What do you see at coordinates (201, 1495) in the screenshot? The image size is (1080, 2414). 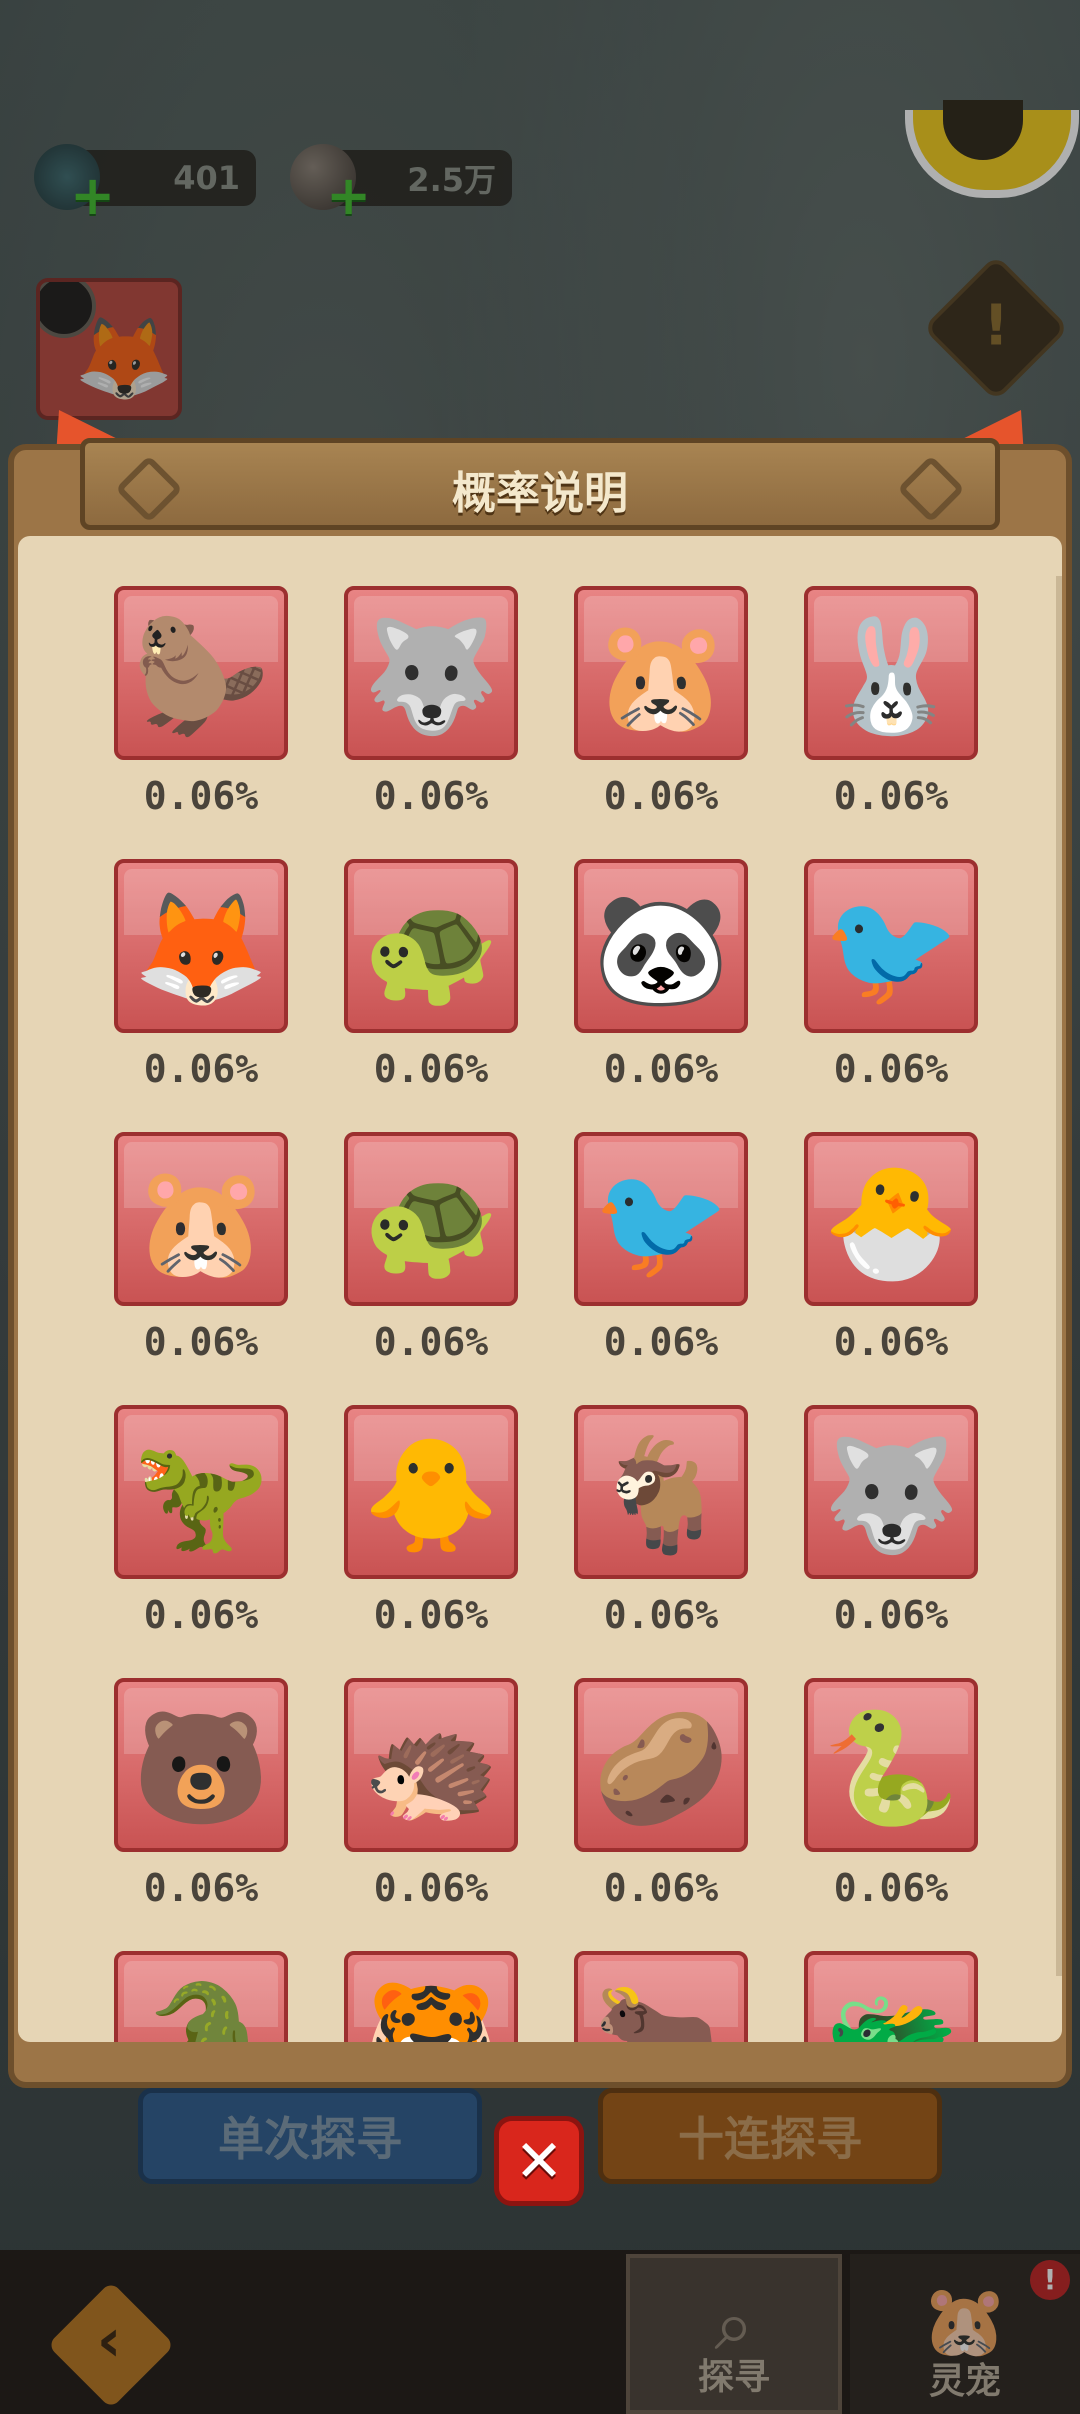 I see `green-dino-pet-icon: 🦖` at bounding box center [201, 1495].